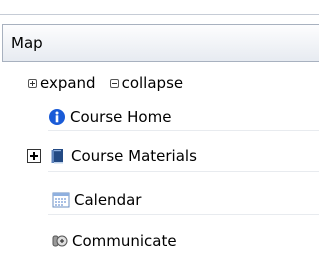 The image size is (320, 256). What do you see at coordinates (60, 241) in the screenshot?
I see `communicate-icon` at bounding box center [60, 241].